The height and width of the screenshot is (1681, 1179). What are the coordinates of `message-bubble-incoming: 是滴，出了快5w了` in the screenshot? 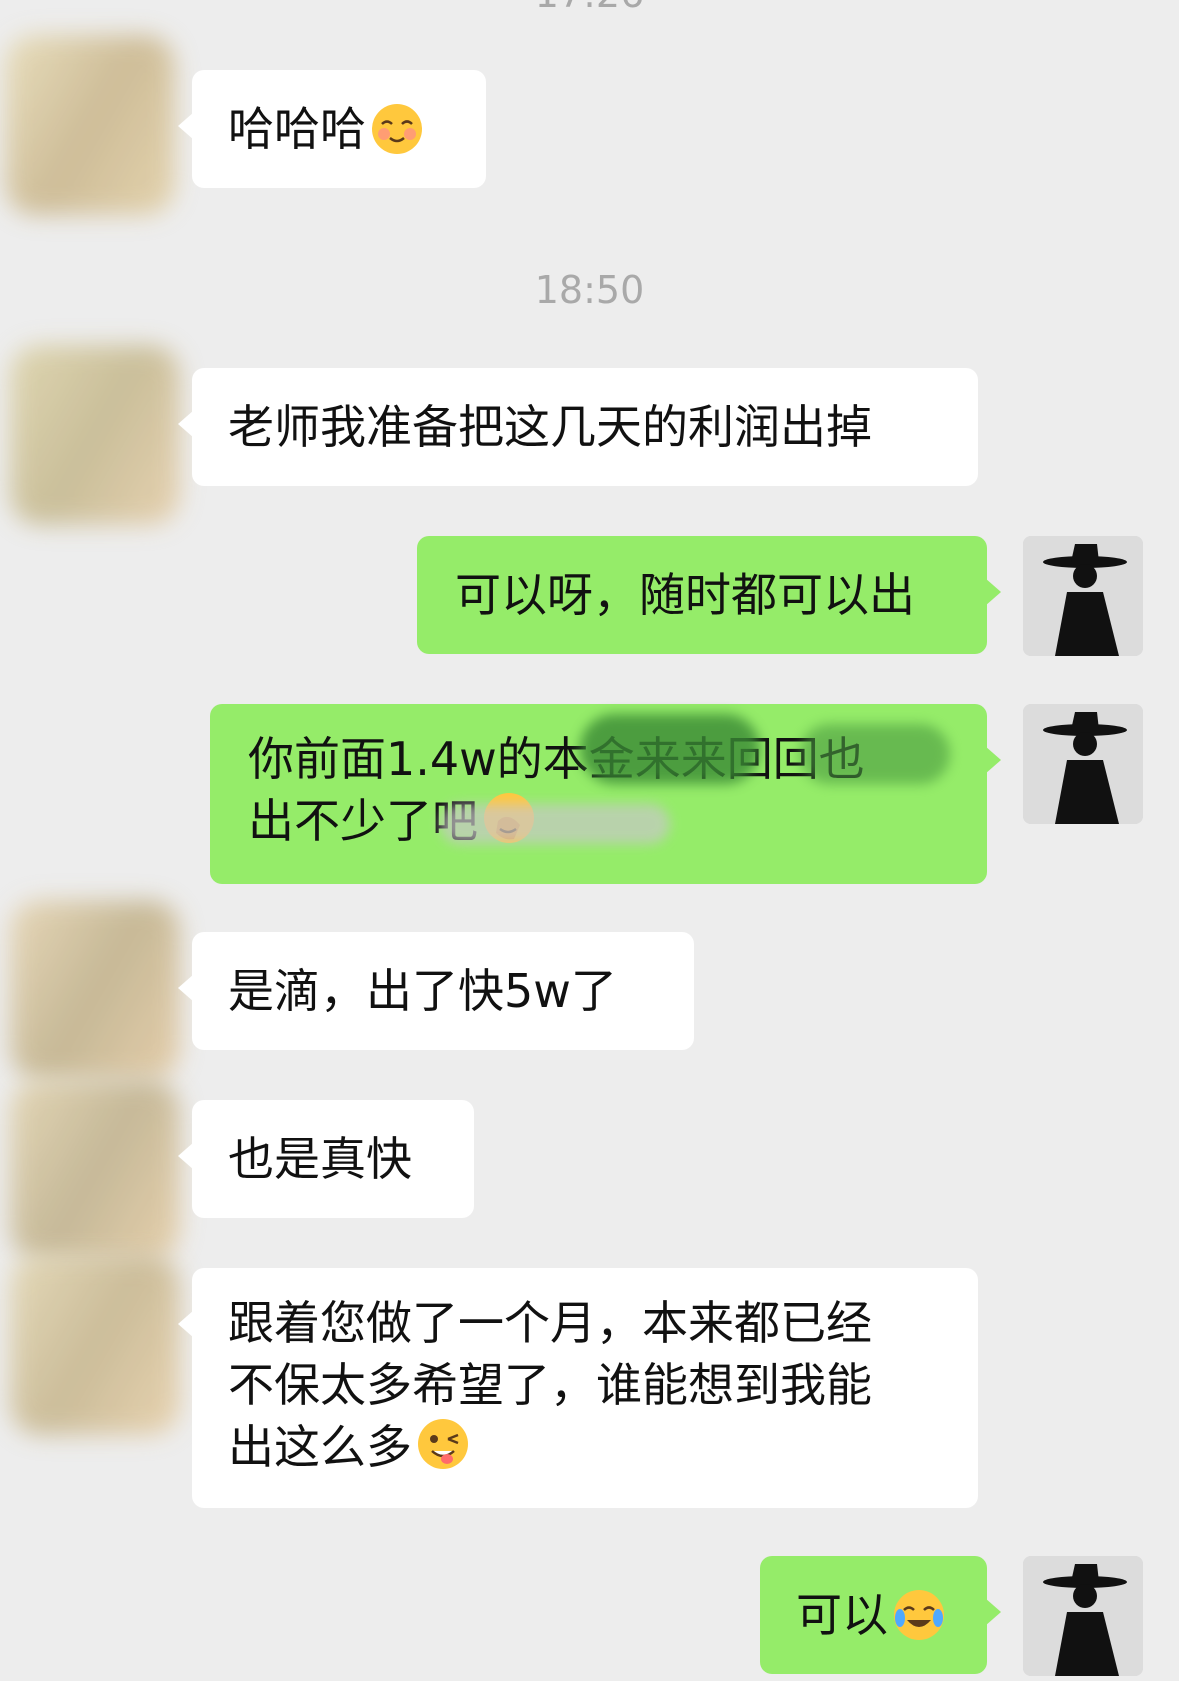 It's located at (436, 991).